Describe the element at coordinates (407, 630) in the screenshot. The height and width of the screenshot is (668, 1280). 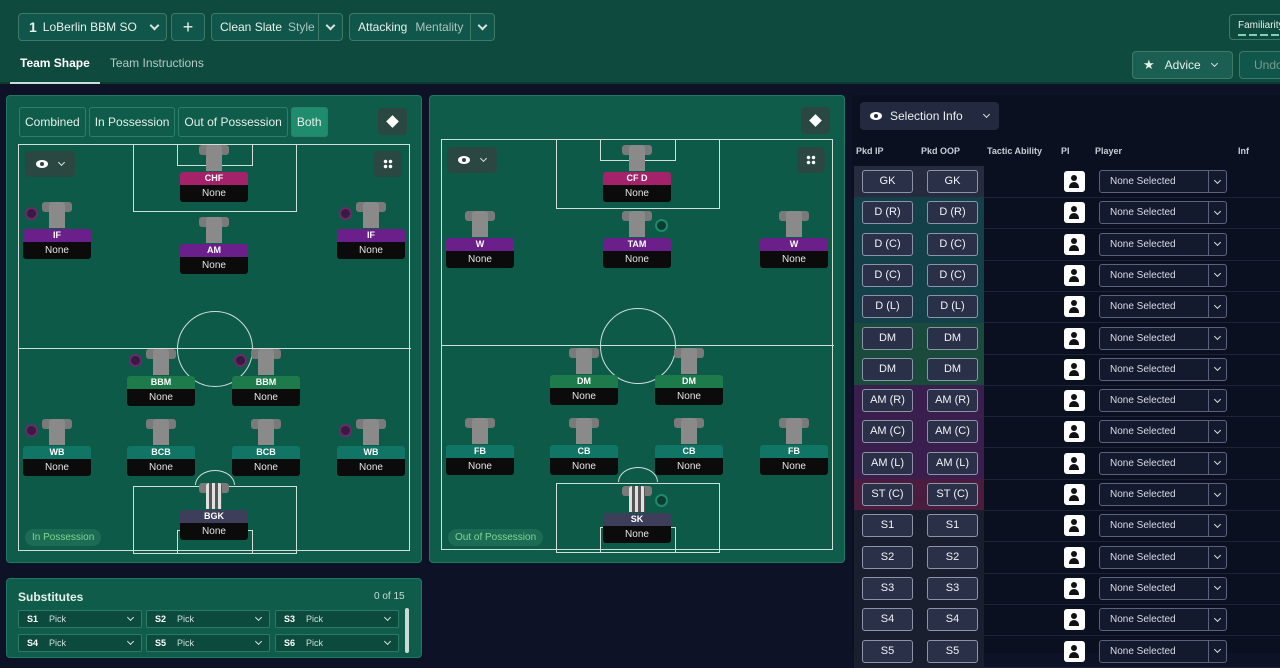
I see `substitutes-scrollbar` at that location.